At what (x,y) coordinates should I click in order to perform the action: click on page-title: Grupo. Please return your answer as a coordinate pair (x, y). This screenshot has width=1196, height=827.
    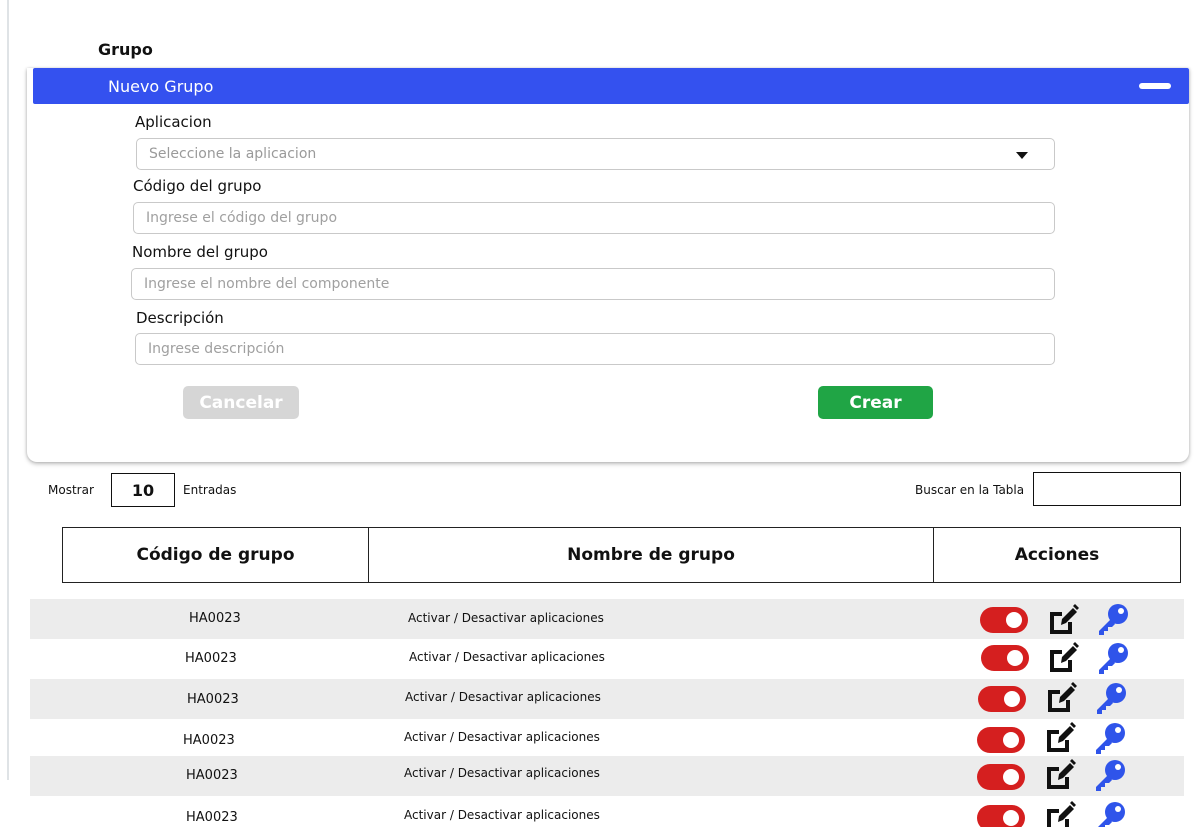
    Looking at the image, I should click on (125, 49).